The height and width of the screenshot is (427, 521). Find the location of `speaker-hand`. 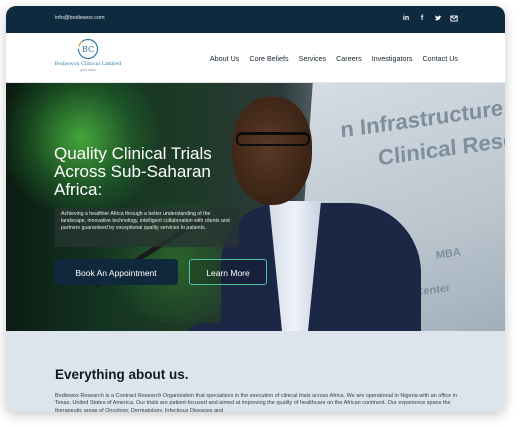

speaker-hand is located at coordinates (216, 327).